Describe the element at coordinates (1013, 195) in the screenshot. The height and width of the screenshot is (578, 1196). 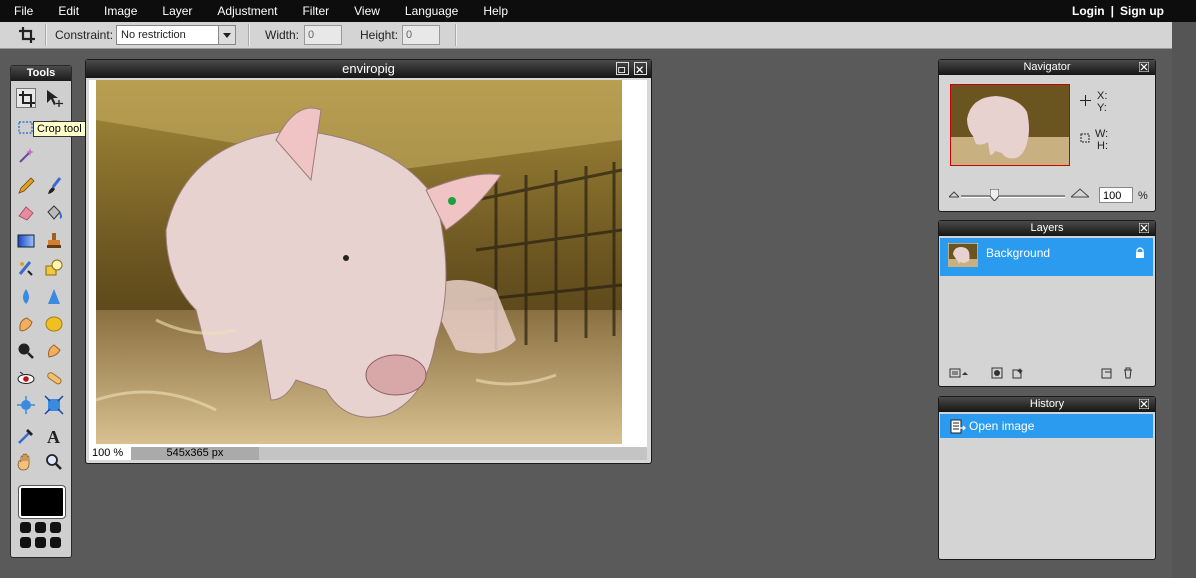
I see `zoom-slider-track` at that location.